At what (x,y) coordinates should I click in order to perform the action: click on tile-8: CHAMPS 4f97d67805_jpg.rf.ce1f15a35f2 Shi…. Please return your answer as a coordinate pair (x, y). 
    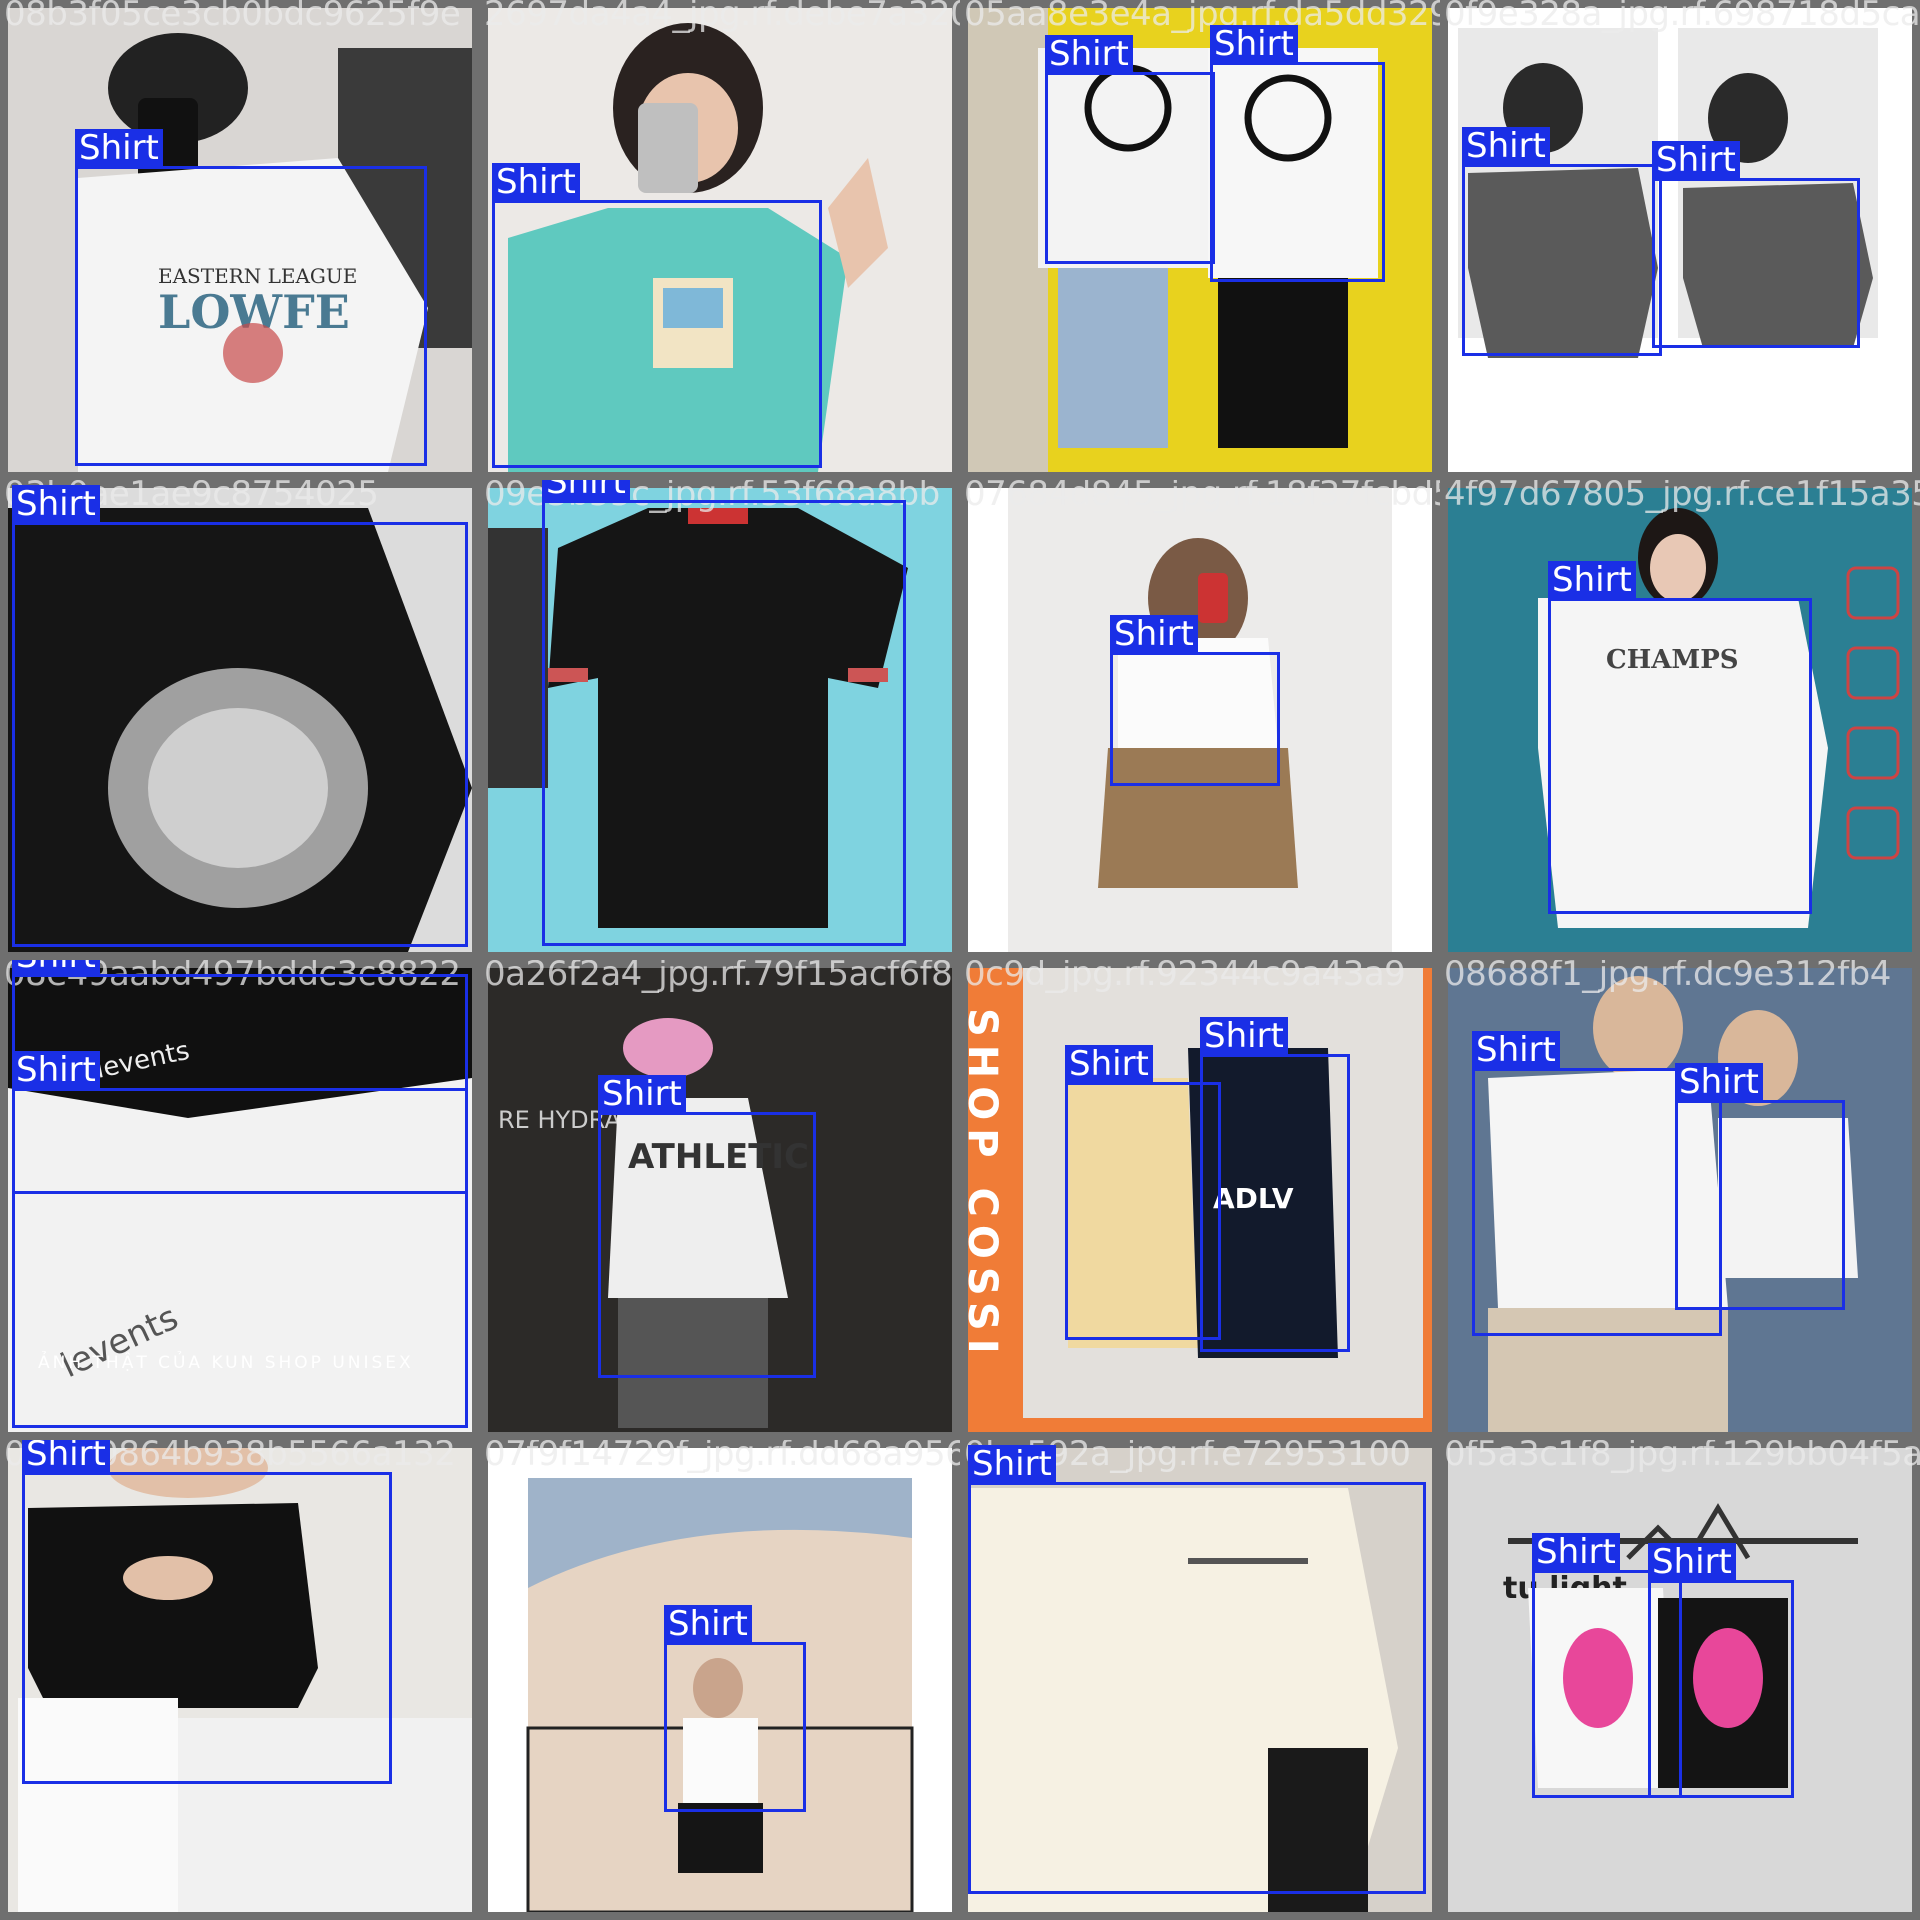
    Looking at the image, I should click on (1680, 720).